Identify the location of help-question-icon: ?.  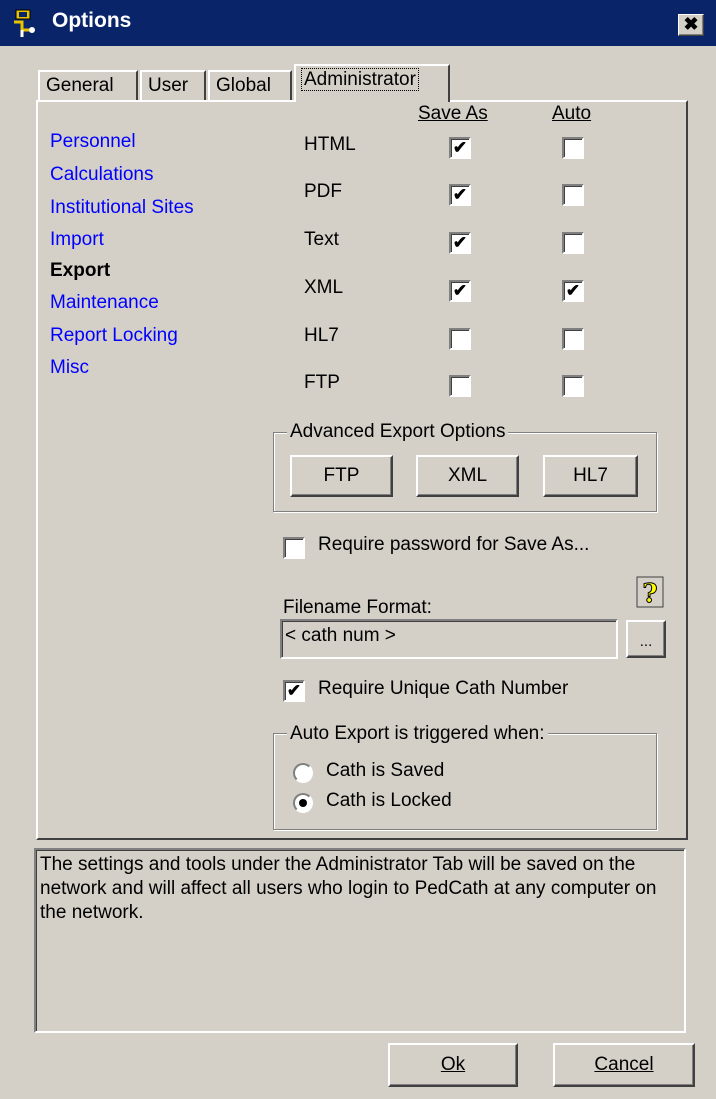
(650, 592).